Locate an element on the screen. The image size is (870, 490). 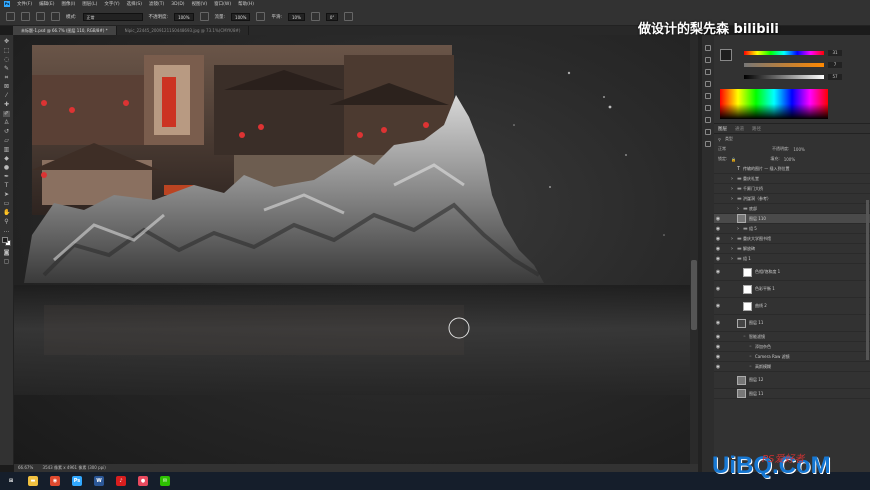
flow-field: 100% is located at coordinates (241, 16).